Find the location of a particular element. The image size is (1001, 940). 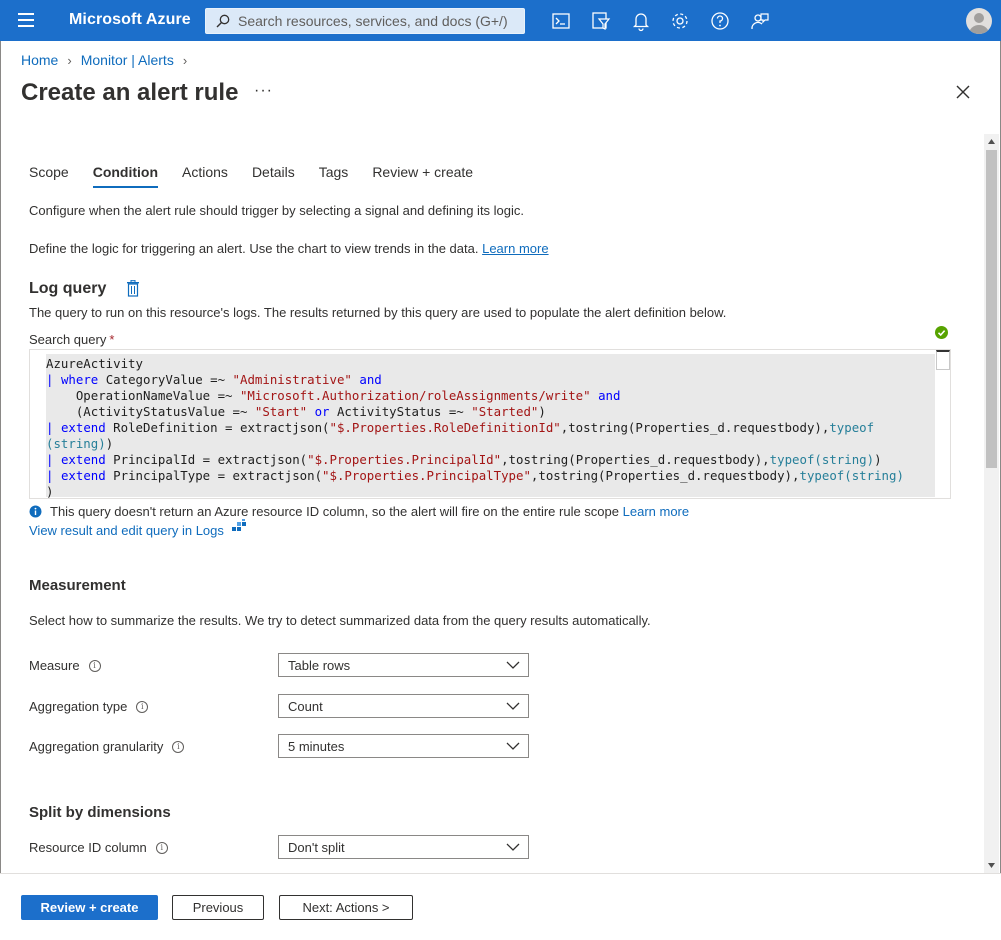

search-query-label: Search query * is located at coordinates (71, 339).